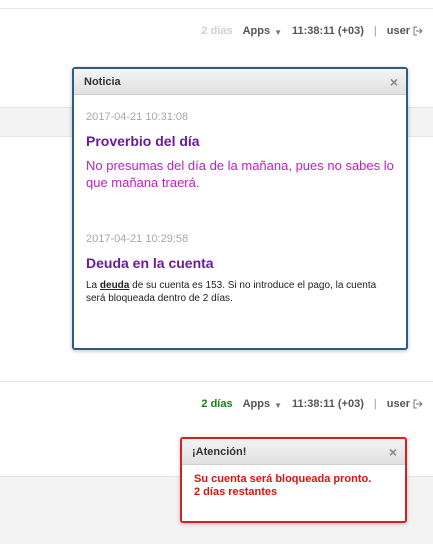 This screenshot has height=544, width=433. I want to click on entry-timestamp: 2017-04-21 10:29:58, so click(137, 239).